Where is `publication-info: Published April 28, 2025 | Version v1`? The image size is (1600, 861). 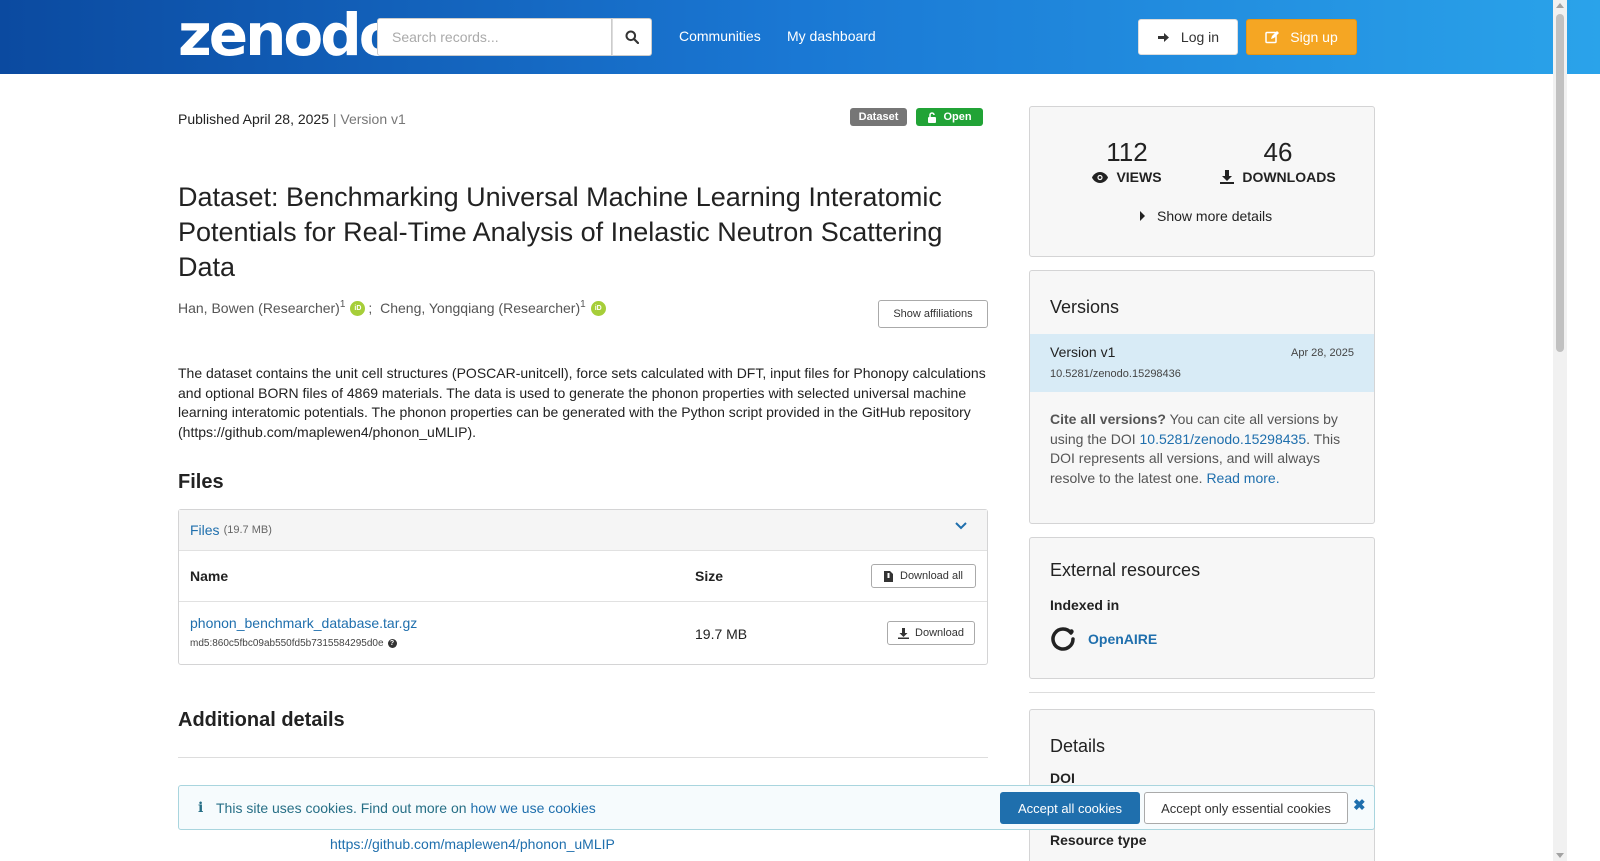 publication-info: Published April 28, 2025 | Version v1 is located at coordinates (292, 119).